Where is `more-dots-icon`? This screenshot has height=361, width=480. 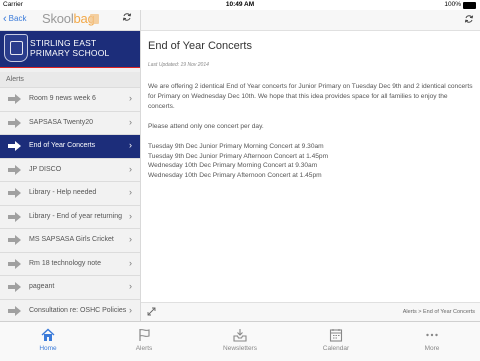
more-dots-icon is located at coordinates (432, 335).